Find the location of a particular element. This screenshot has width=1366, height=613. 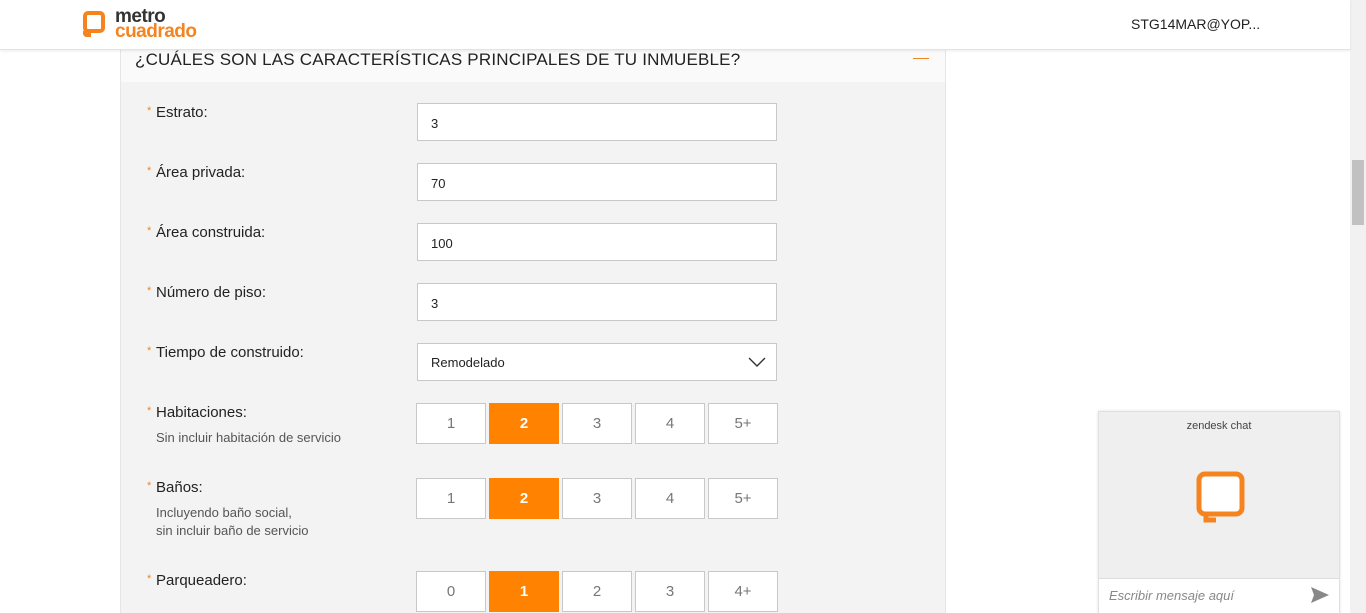

banos-option: 4 is located at coordinates (670, 498).